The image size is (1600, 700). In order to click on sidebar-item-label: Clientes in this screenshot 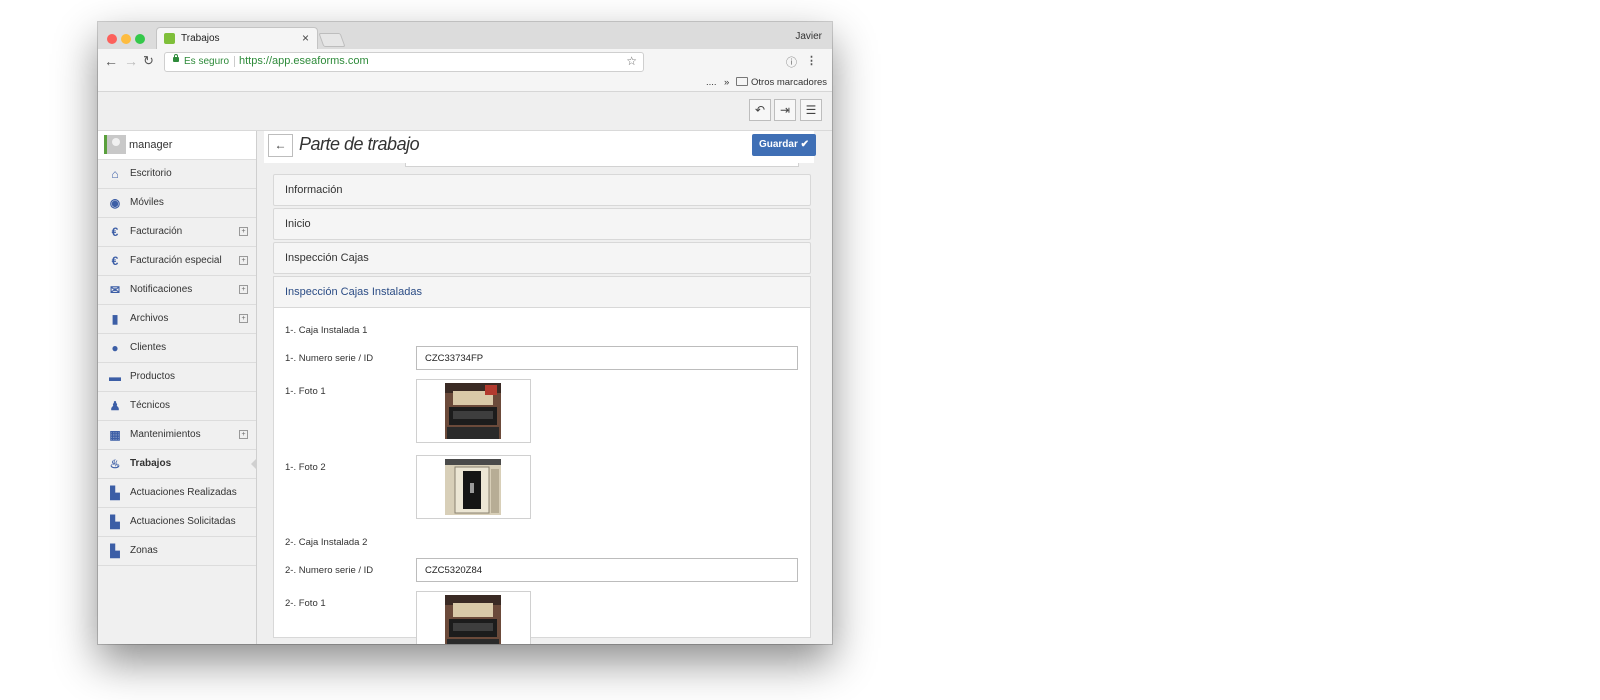, I will do `click(148, 347)`.